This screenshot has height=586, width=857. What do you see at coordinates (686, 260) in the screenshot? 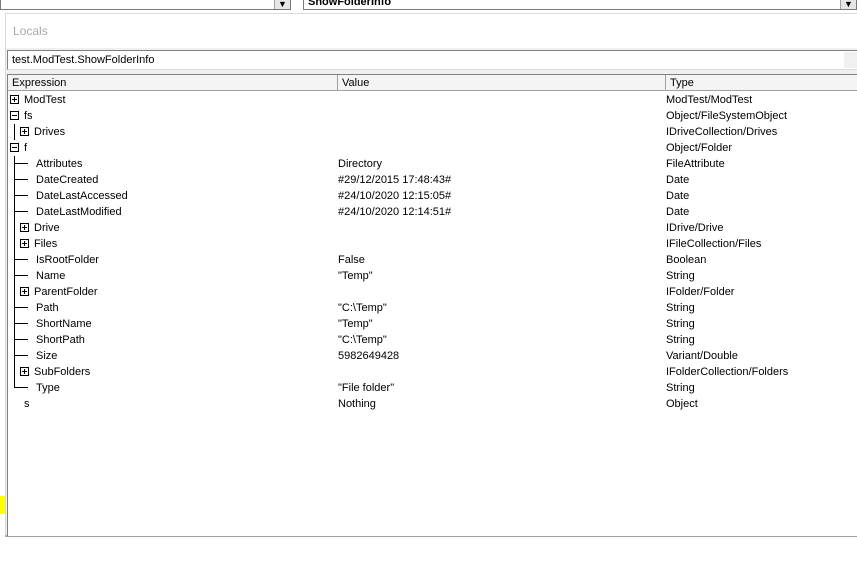
I see `type-cell: Boolean` at bounding box center [686, 260].